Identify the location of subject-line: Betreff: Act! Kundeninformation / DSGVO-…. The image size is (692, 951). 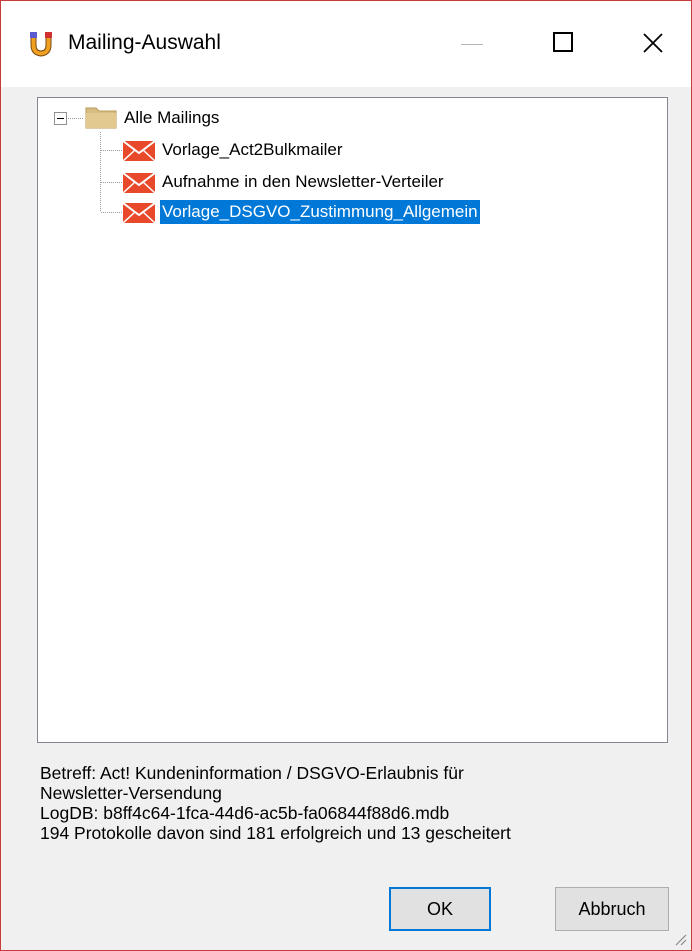
(252, 773).